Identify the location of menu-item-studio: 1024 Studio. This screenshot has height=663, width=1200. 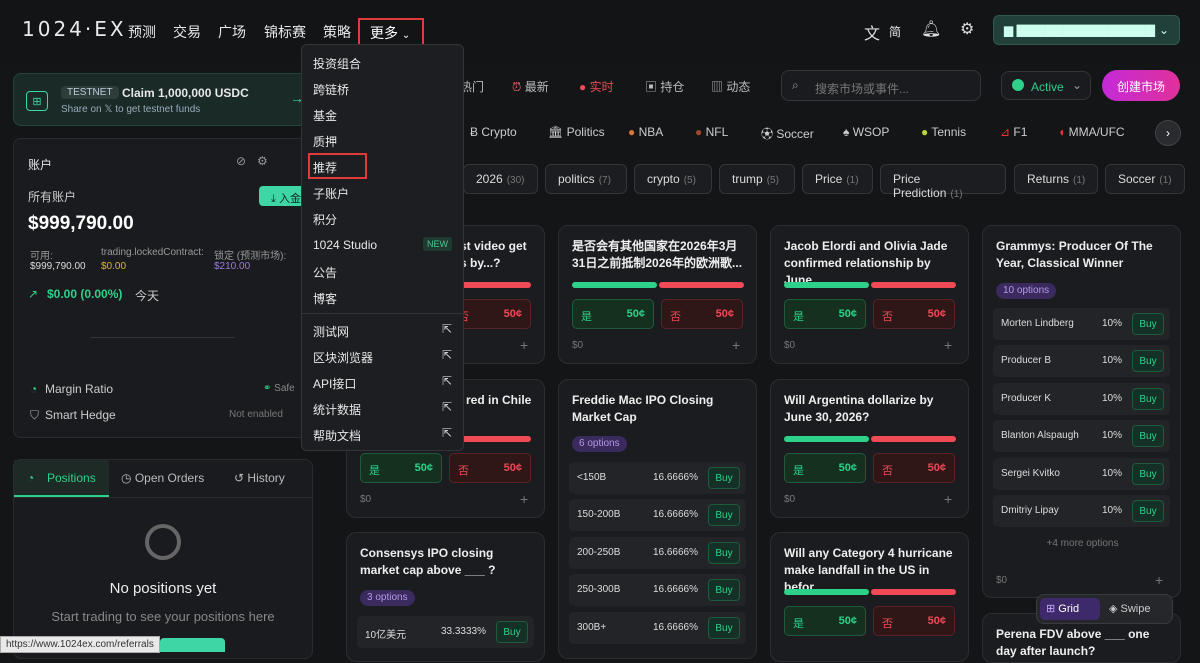
(345, 245).